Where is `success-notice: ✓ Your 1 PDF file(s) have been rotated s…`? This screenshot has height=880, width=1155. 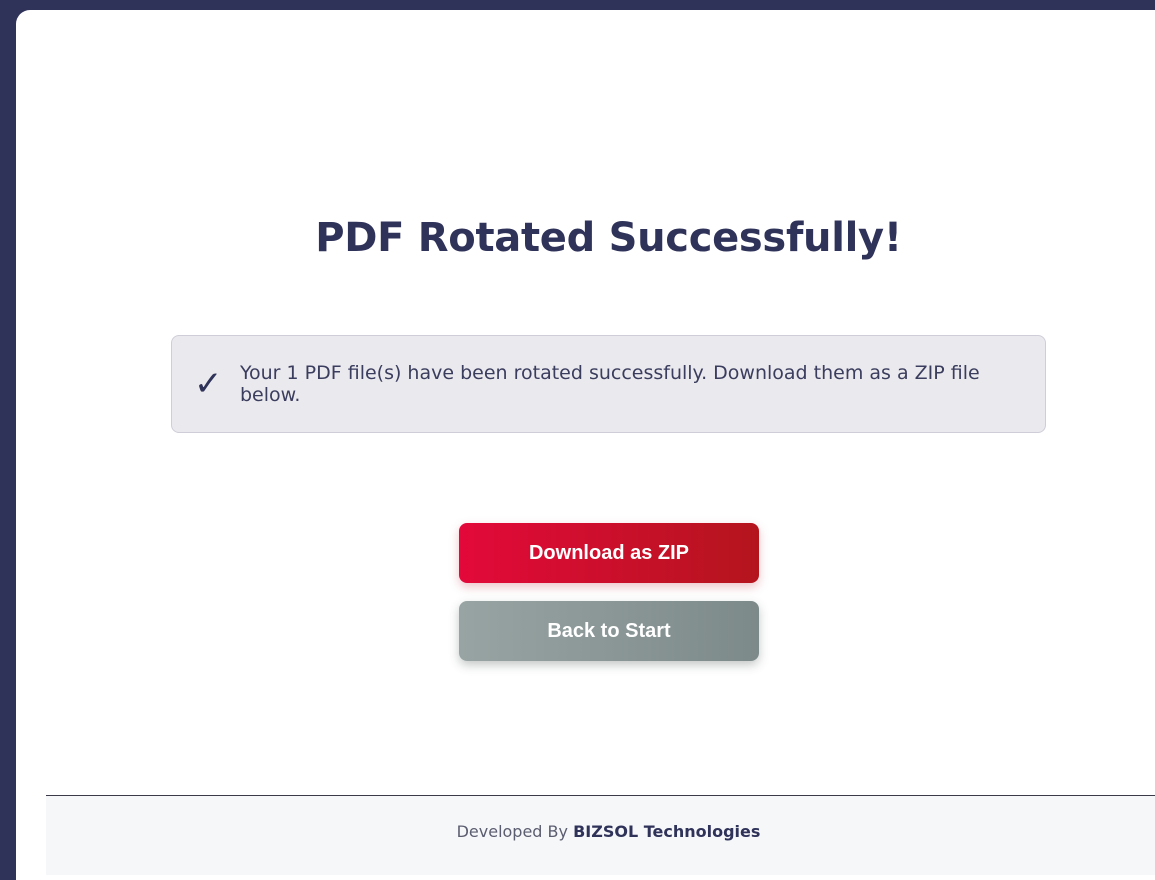
success-notice: ✓ Your 1 PDF file(s) have been rotated s… is located at coordinates (608, 384).